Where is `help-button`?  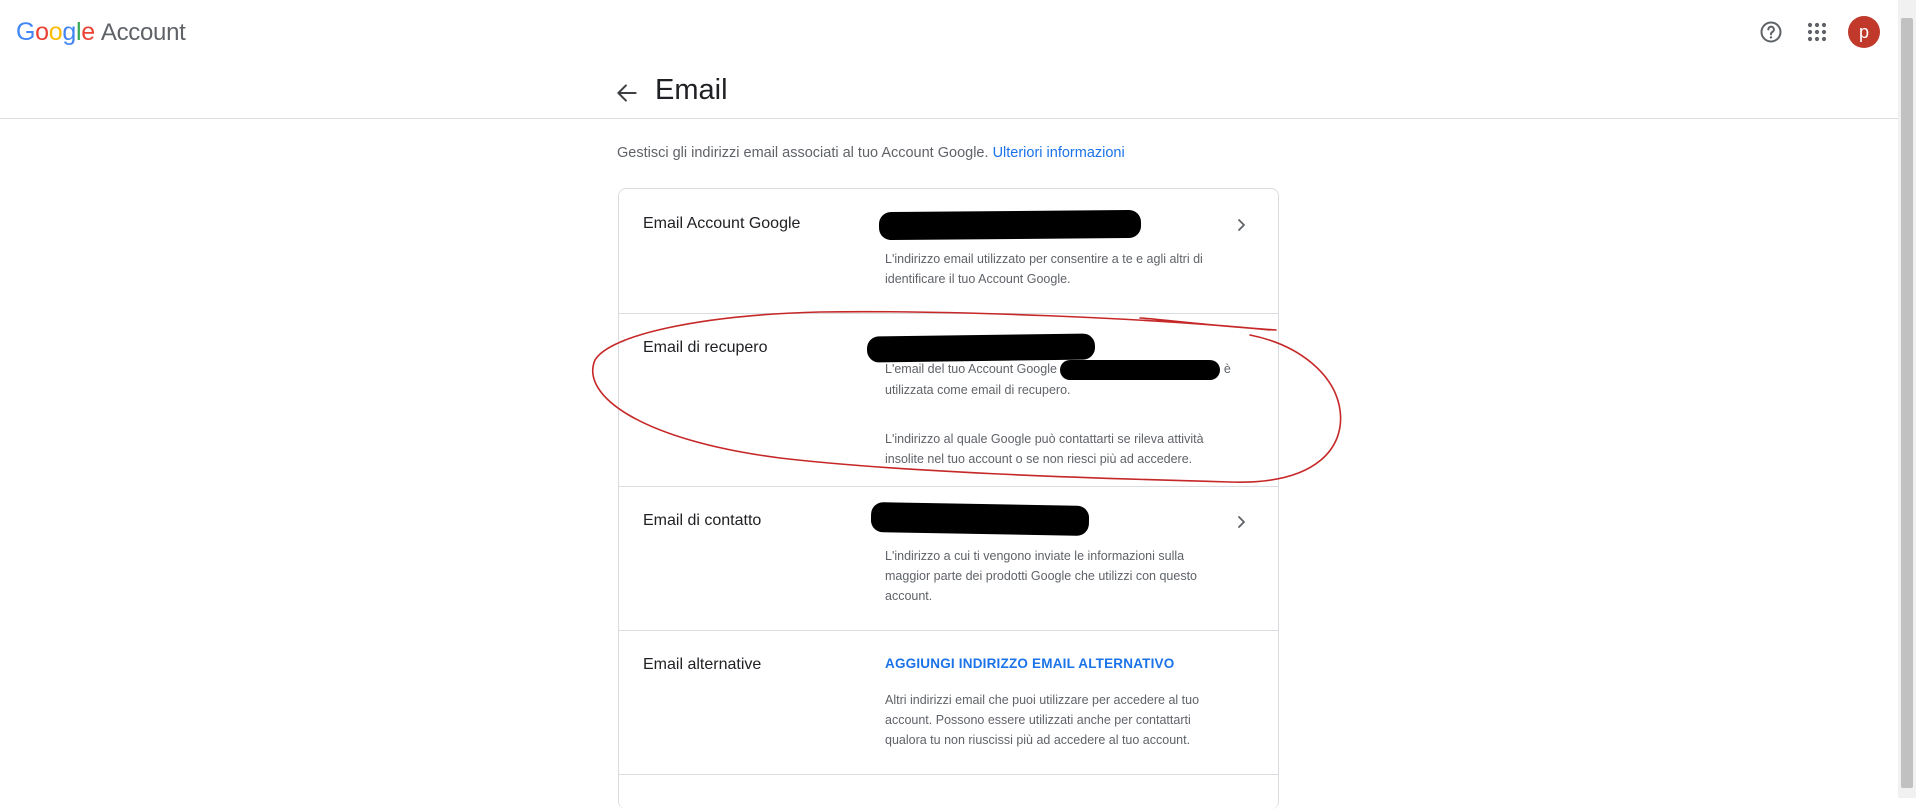
help-button is located at coordinates (1771, 32).